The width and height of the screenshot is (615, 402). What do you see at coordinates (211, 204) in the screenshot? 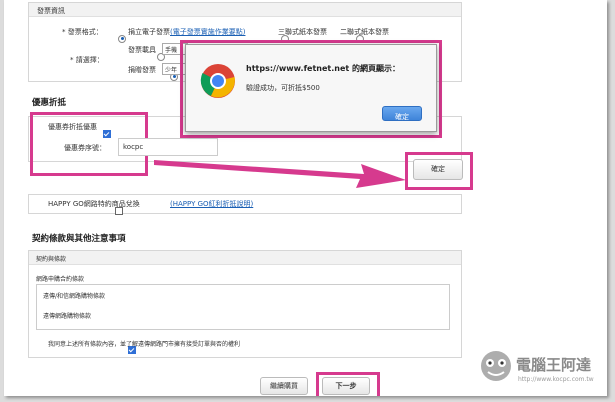
I see `happygo-info-link: (HAPPY GO紅利折抵說明)` at bounding box center [211, 204].